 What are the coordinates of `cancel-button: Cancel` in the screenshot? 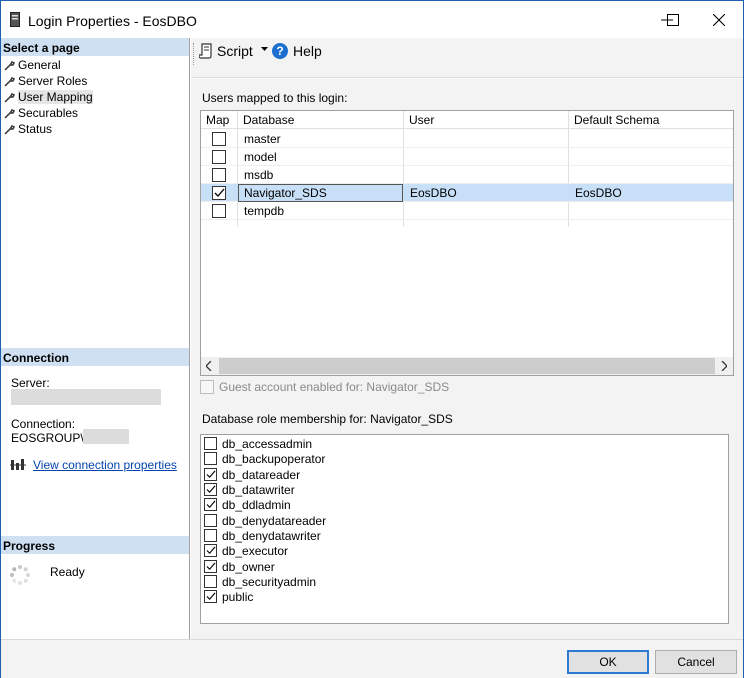 It's located at (696, 662).